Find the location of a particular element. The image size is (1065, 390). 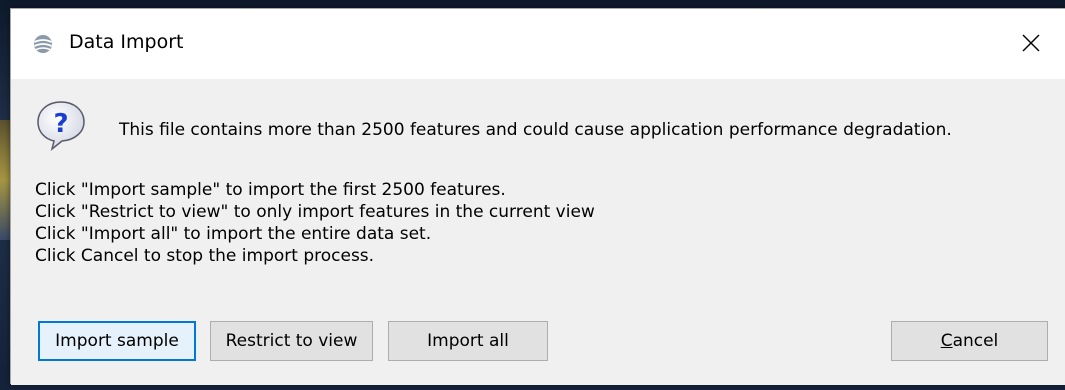

question-icon: ? is located at coordinates (61, 126).